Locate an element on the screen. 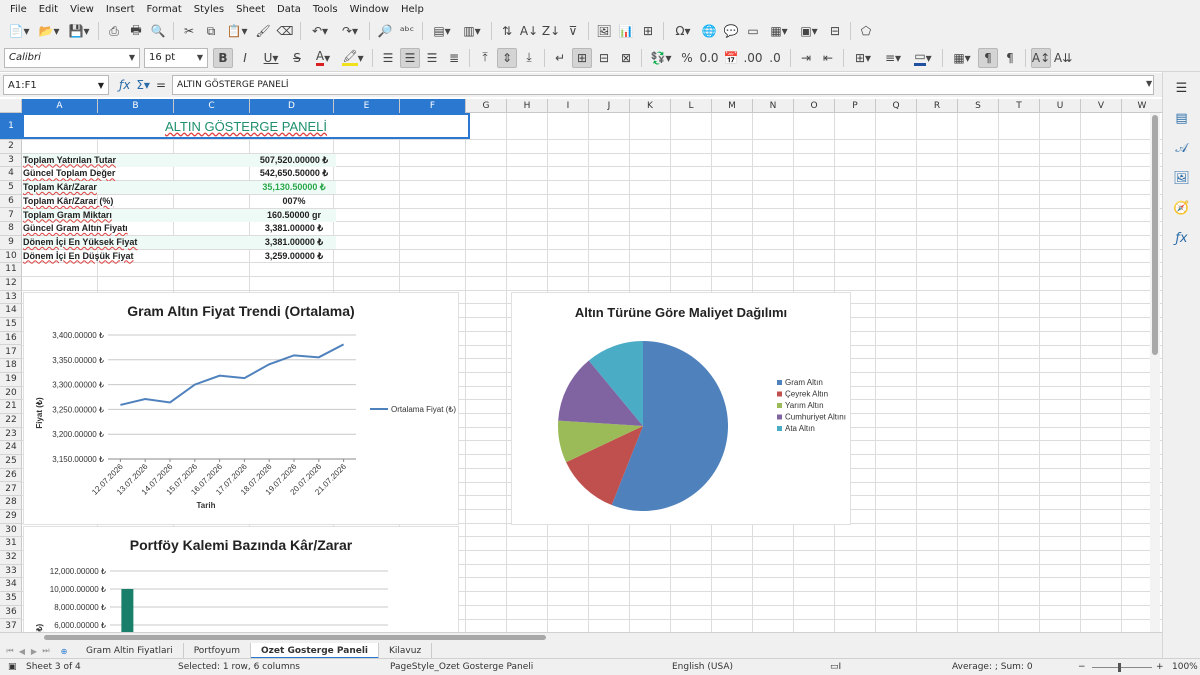  row-header: 20 is located at coordinates (11, 394).